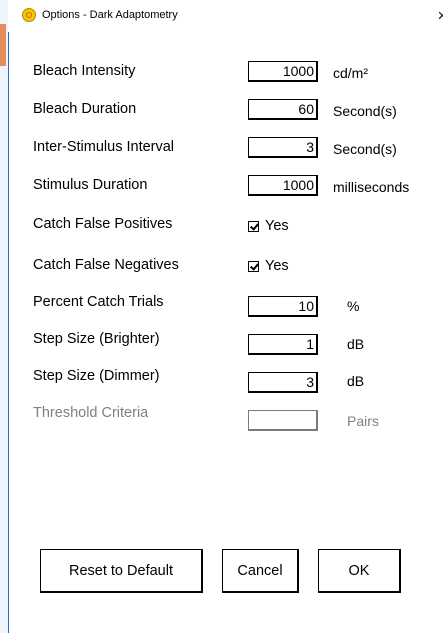 The image size is (443, 633). I want to click on percent-catch-trials-label: Percent Catch Trials, so click(98, 302).